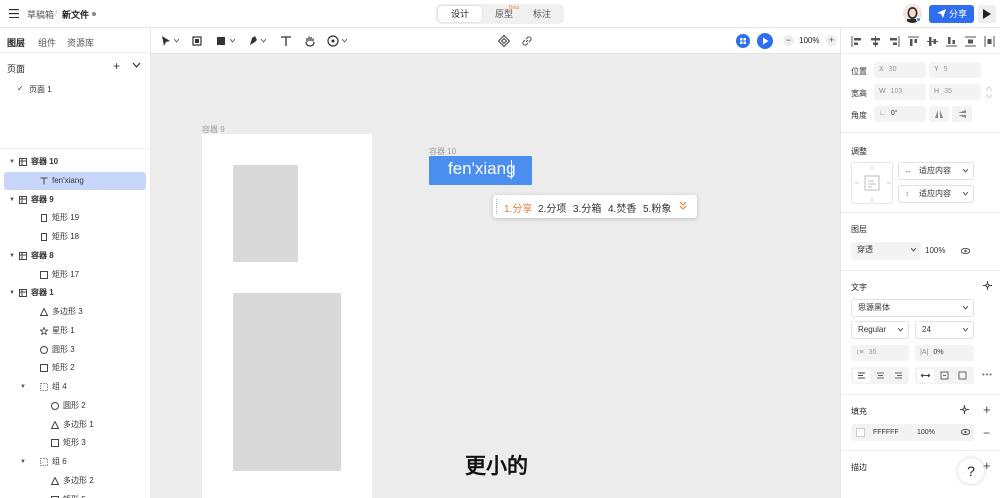 This screenshot has width=1000, height=498. Describe the element at coordinates (527, 41) in the screenshot. I see `link-icon` at that location.